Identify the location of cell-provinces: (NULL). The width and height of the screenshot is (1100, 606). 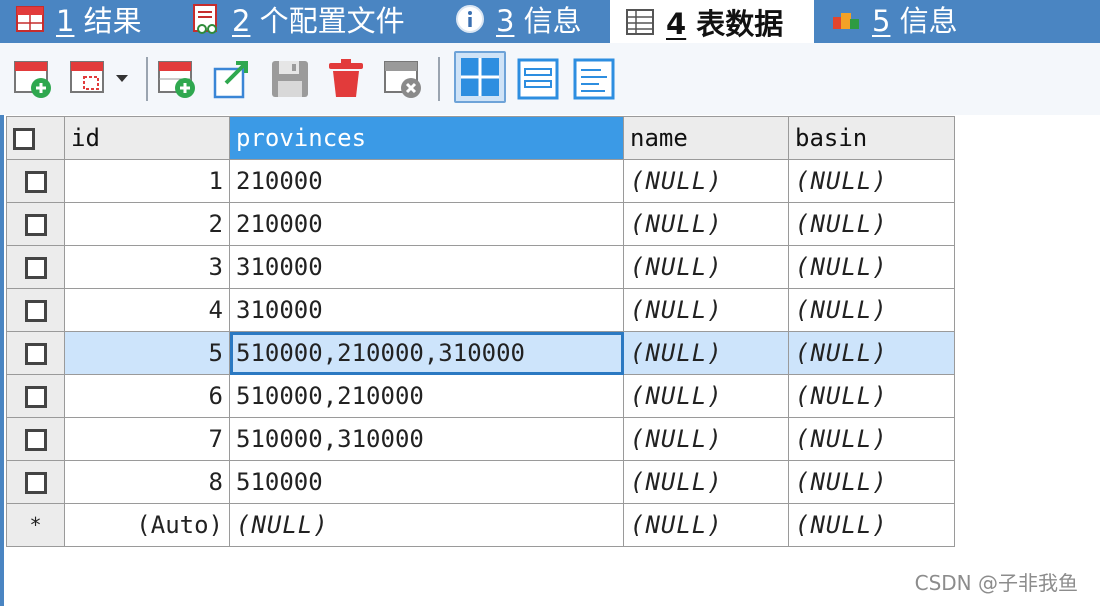
(426, 525).